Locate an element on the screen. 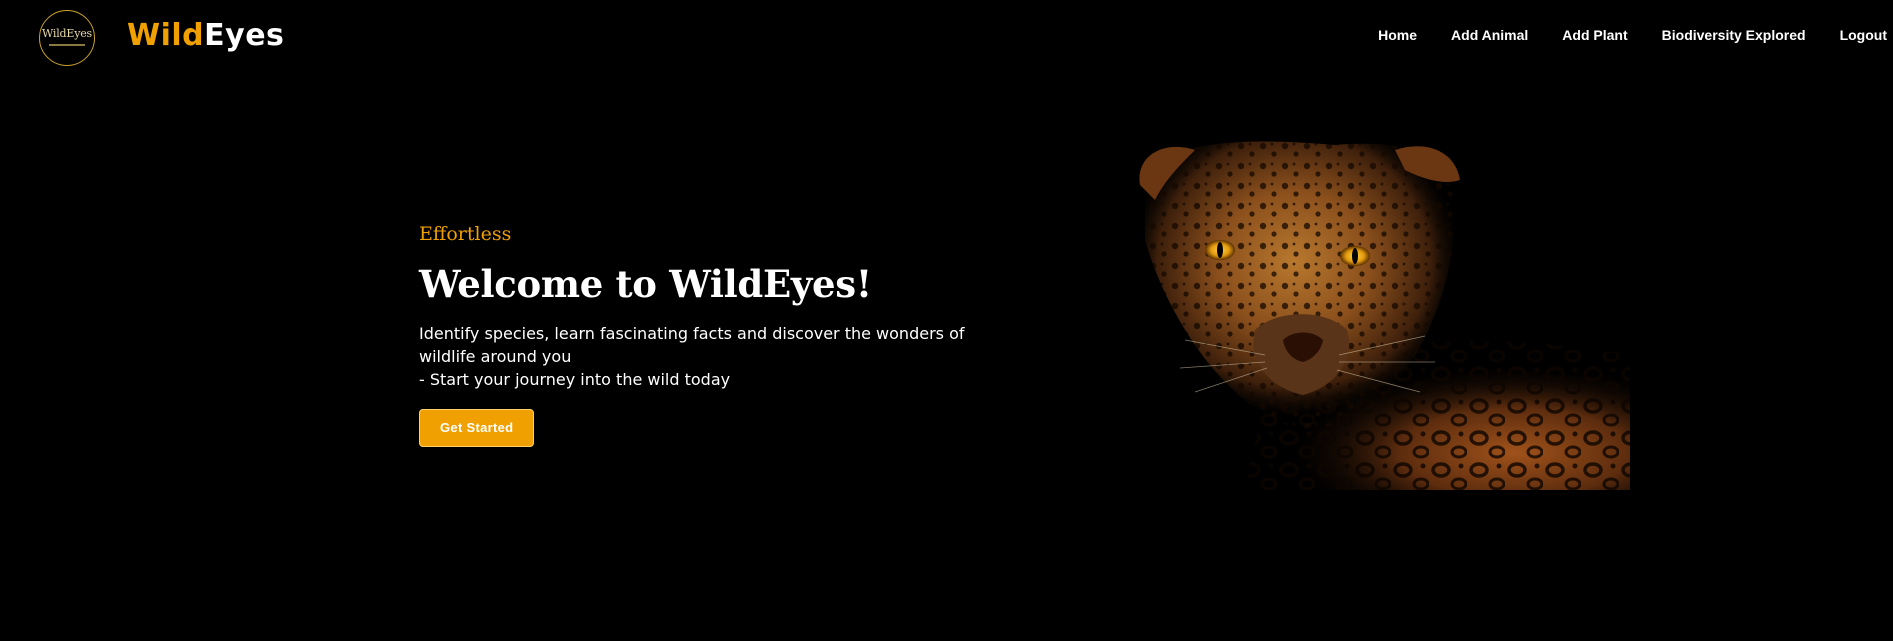  nav-logout: Logout is located at coordinates (1863, 35).